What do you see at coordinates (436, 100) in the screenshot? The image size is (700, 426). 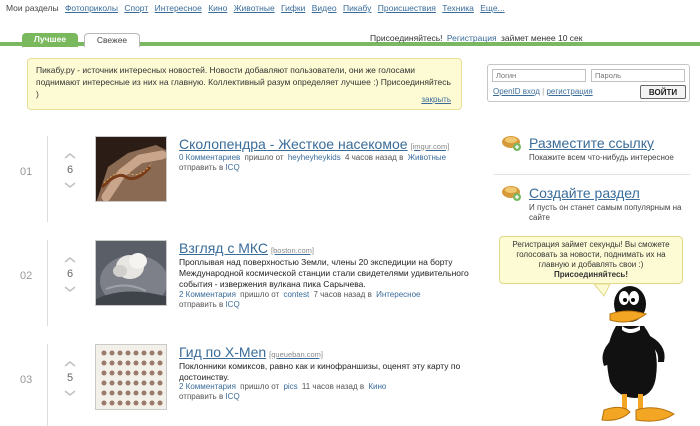 I see `info-close-link: закрыть` at bounding box center [436, 100].